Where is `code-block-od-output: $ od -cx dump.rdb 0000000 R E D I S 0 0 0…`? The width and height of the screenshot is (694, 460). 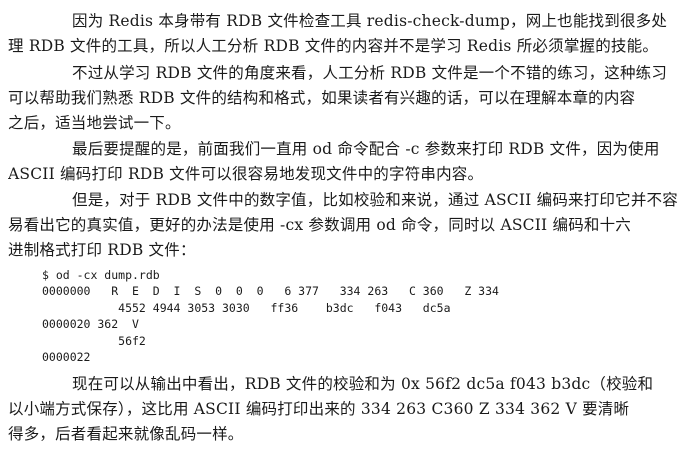
code-block-od-output: $ od -cx dump.rdb 0000000 R E D I S 0 0 0… is located at coordinates (270, 316).